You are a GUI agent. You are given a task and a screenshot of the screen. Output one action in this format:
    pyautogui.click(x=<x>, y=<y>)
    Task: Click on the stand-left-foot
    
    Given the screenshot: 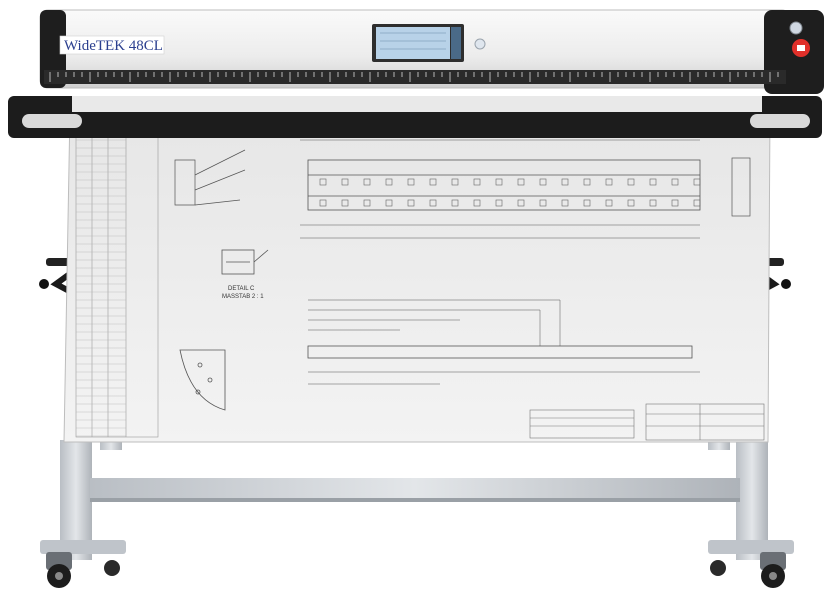 What is the action you would take?
    pyautogui.click(x=83, y=547)
    